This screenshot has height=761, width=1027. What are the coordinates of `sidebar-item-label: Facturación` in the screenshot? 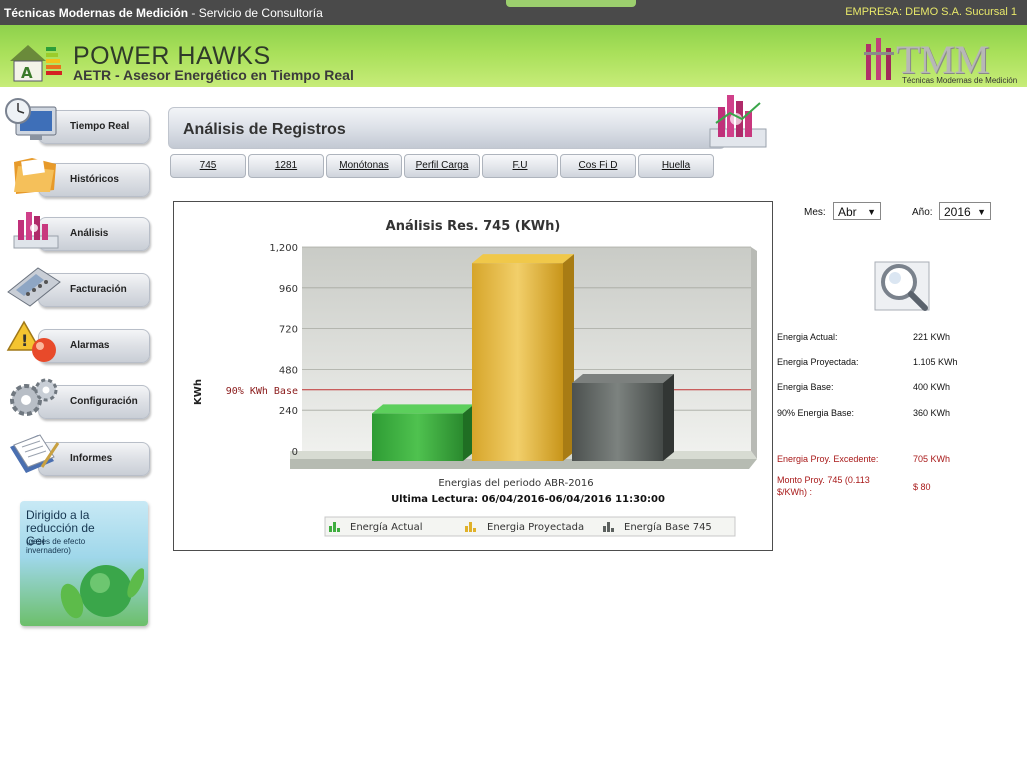 It's located at (98, 289).